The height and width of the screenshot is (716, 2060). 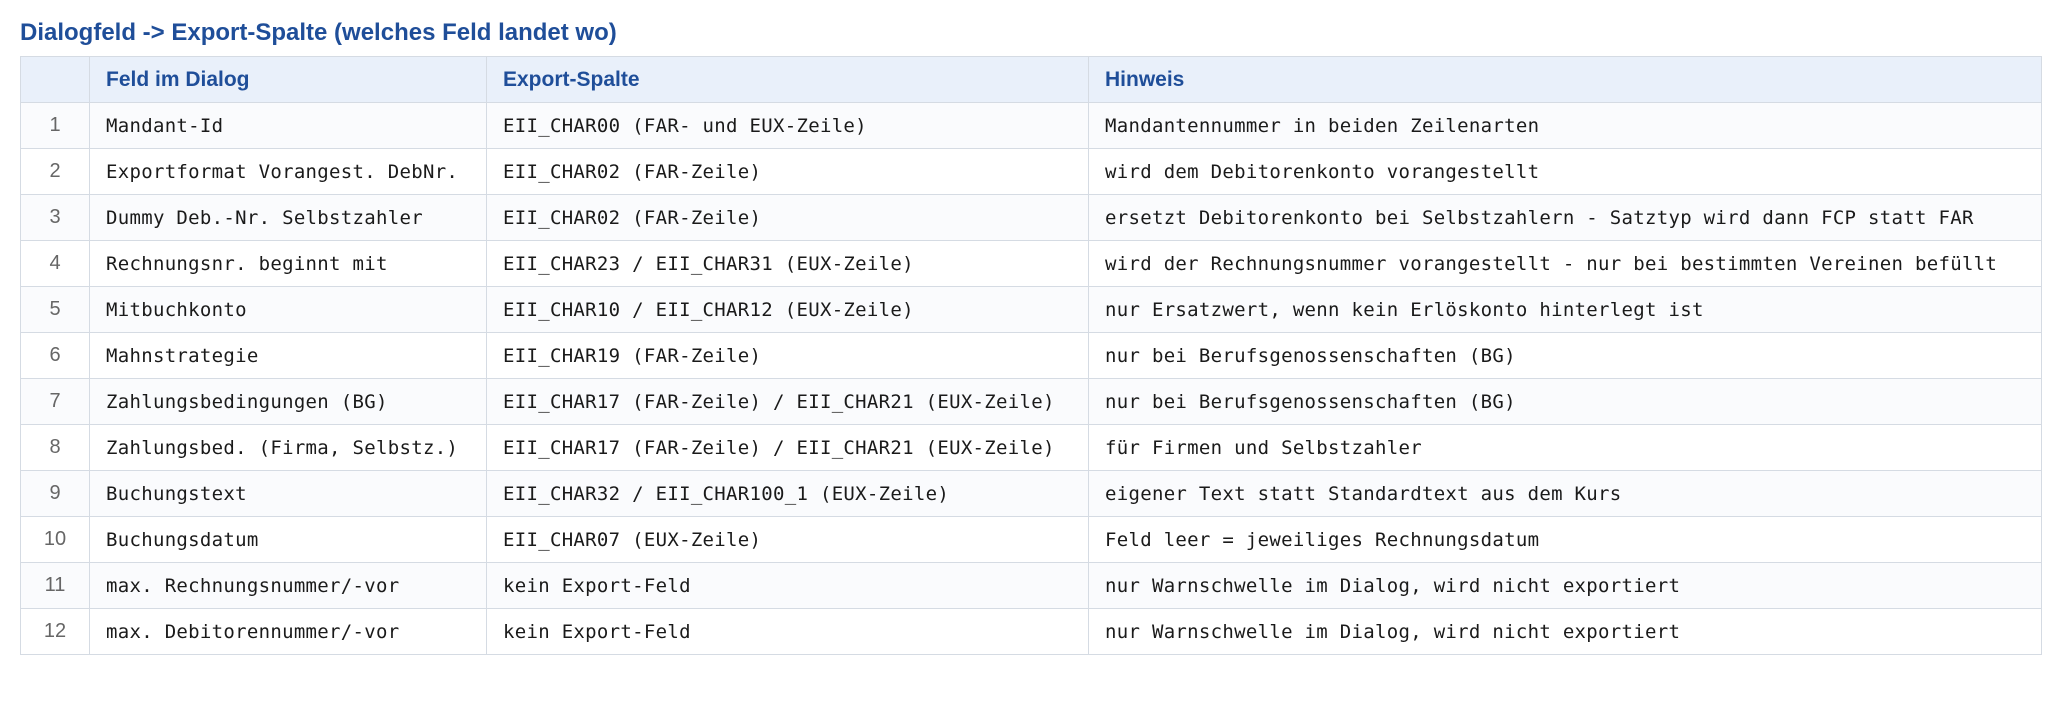 What do you see at coordinates (1565, 79) in the screenshot?
I see `header-note: Hinweis` at bounding box center [1565, 79].